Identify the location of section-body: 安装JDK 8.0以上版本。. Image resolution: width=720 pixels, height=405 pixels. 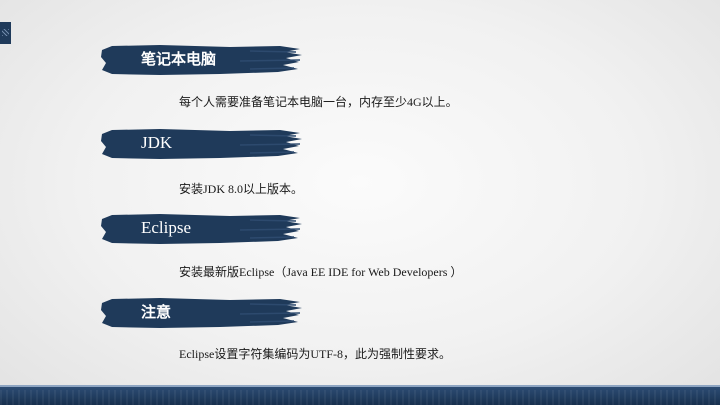
(241, 189).